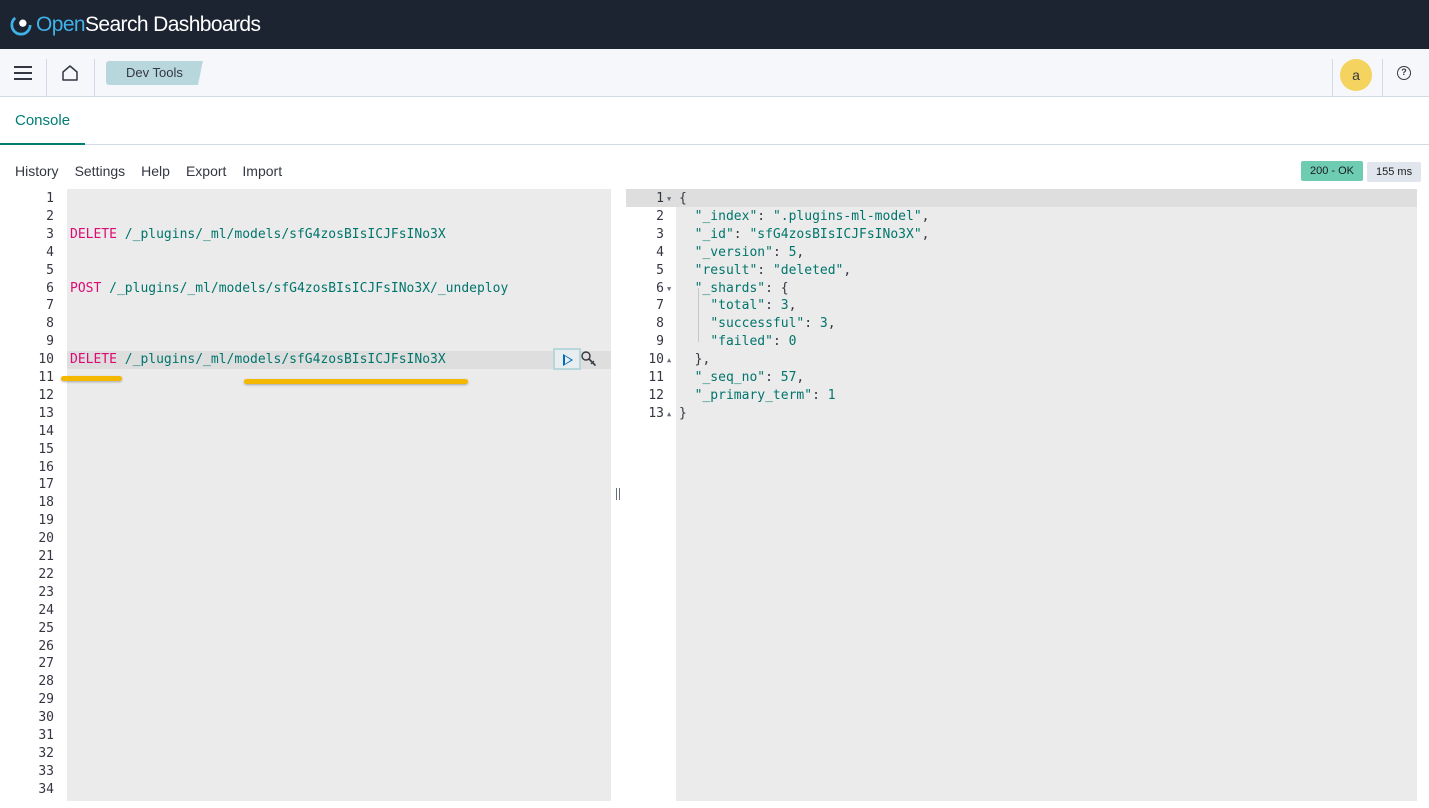  Describe the element at coordinates (714, 121) in the screenshot. I see `tab-bar: Console` at that location.